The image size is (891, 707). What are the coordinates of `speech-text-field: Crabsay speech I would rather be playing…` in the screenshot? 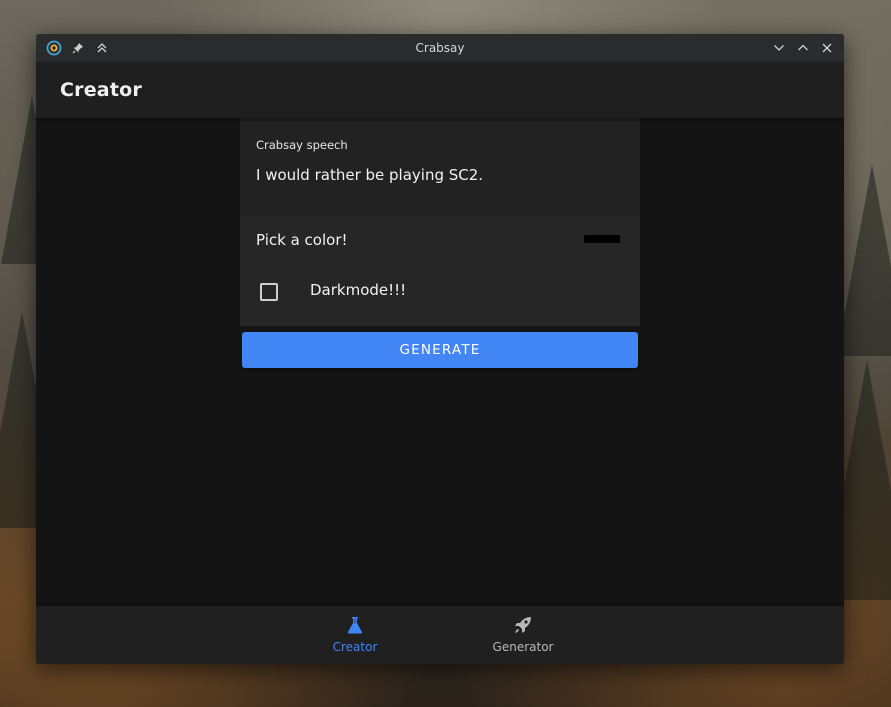 It's located at (440, 167).